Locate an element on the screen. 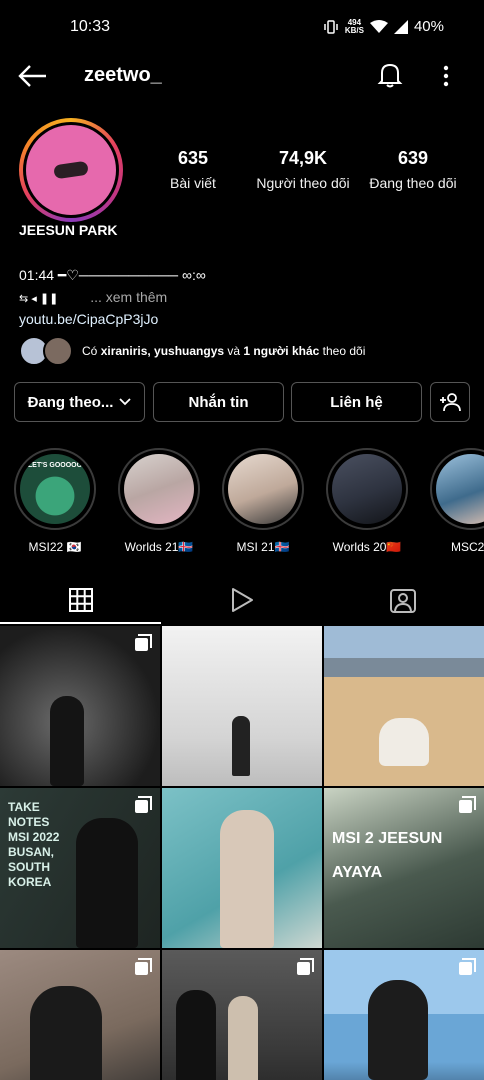  profile-tabs is located at coordinates (242, 601).